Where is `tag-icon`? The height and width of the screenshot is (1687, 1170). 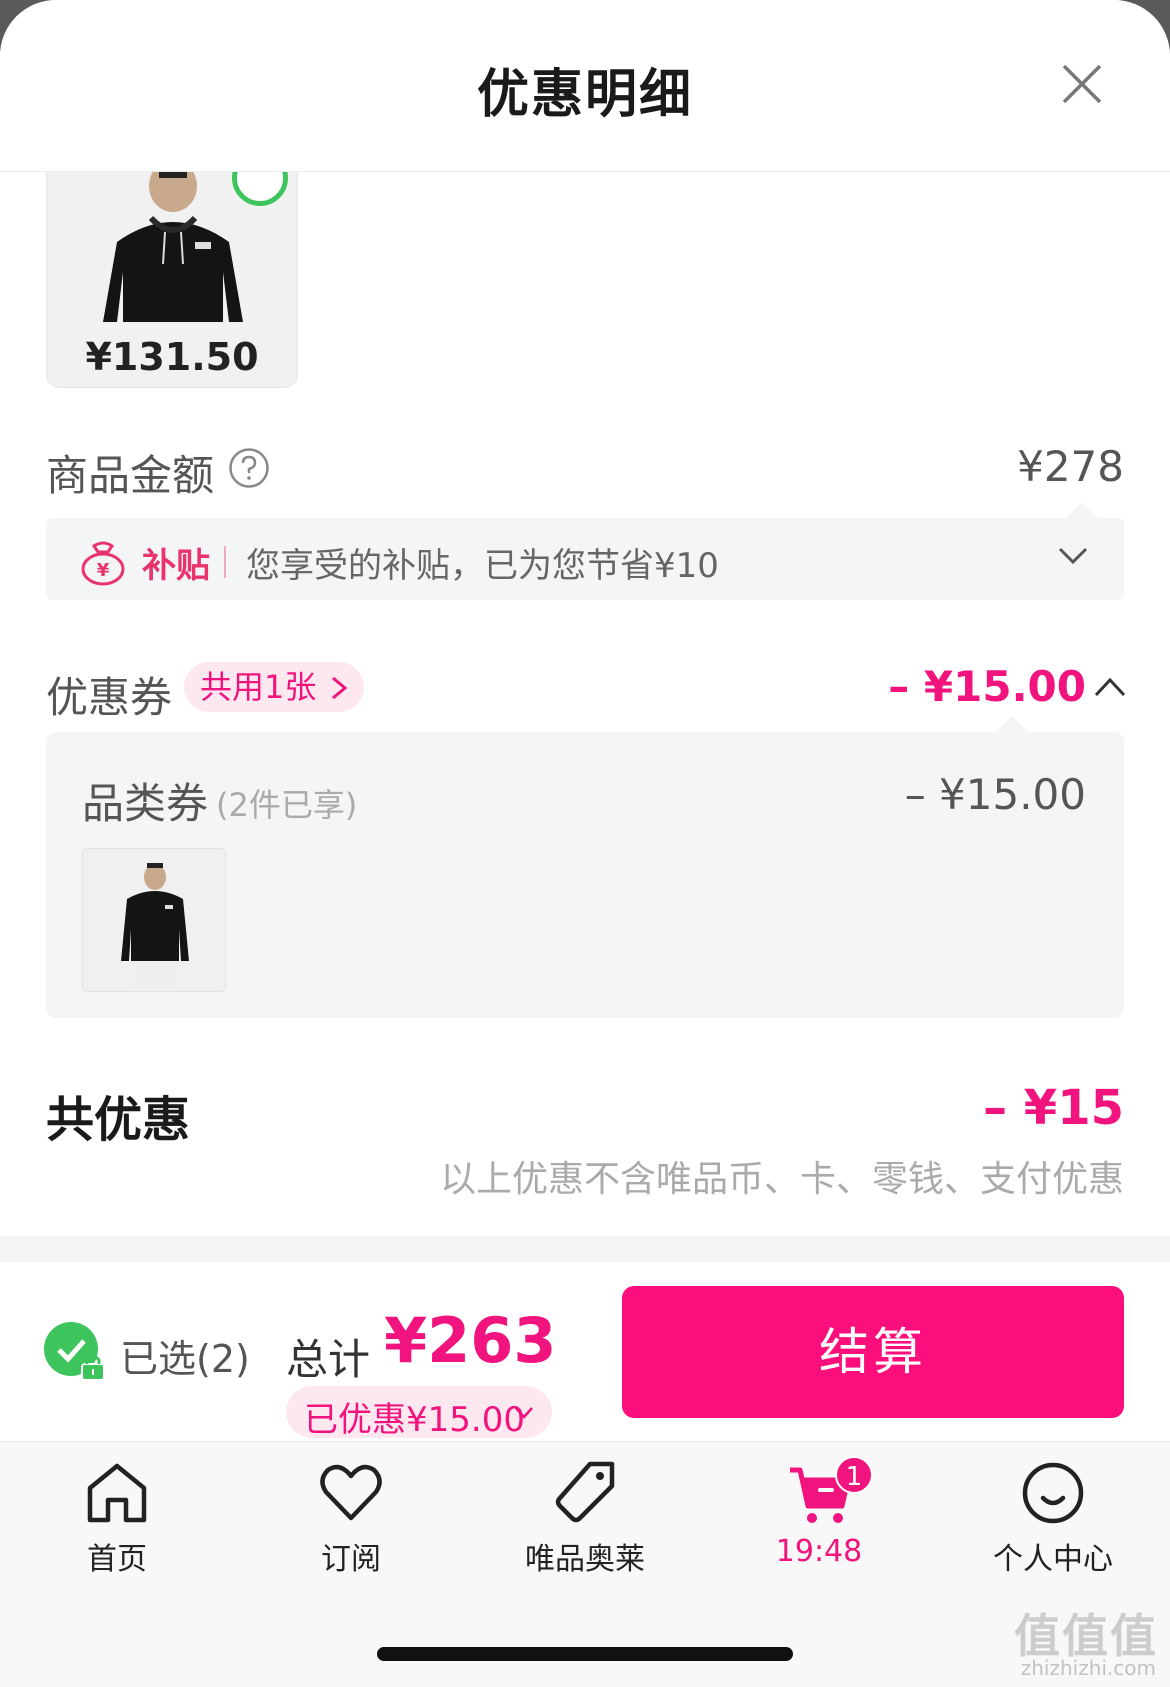 tag-icon is located at coordinates (585, 1492).